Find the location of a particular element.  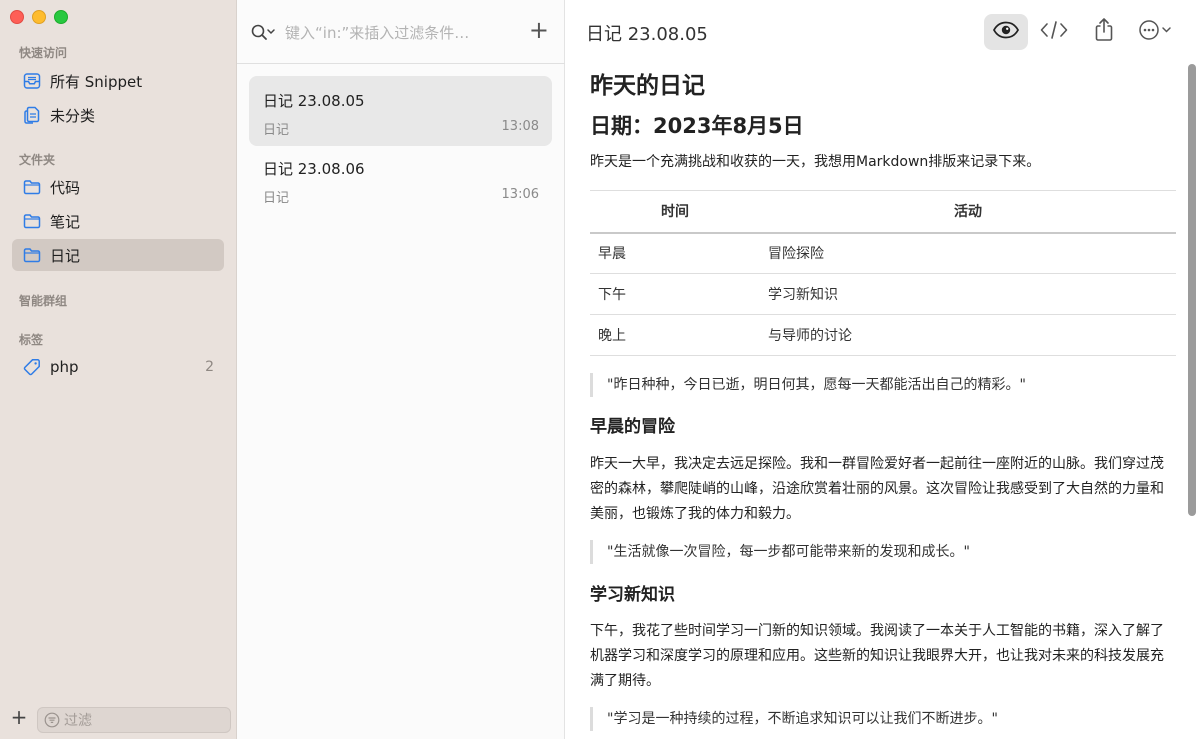

sidebar-item-label: 代码 is located at coordinates (65, 187).